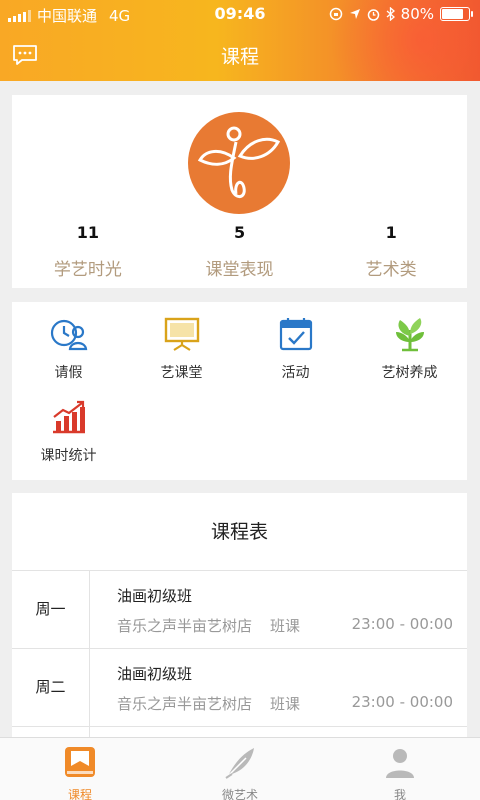 This screenshot has height=800, width=480. I want to click on bookmark-book-icon, so click(80, 762).